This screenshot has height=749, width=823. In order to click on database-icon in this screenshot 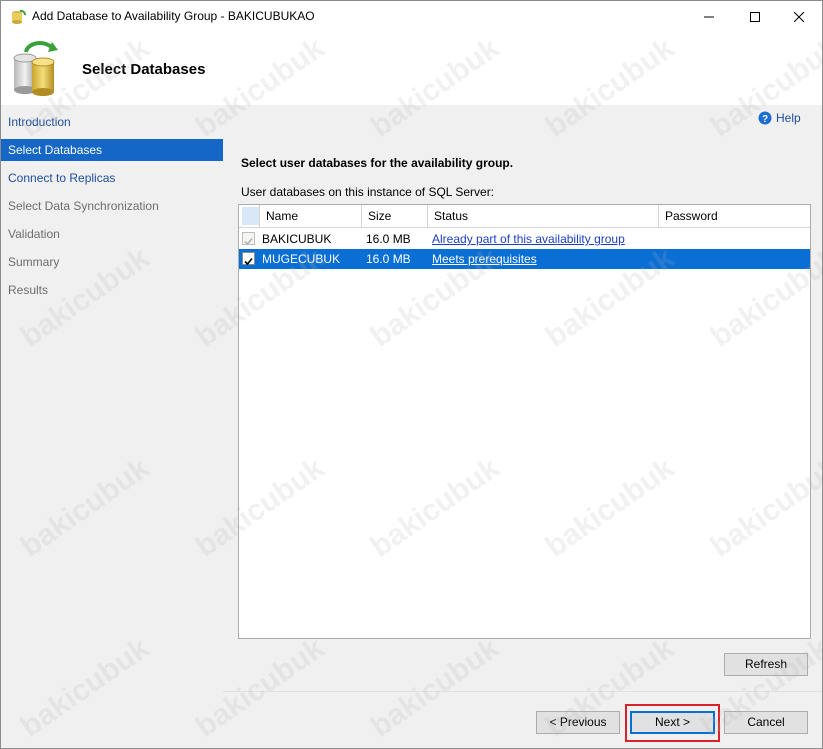, I will do `click(35, 68)`.